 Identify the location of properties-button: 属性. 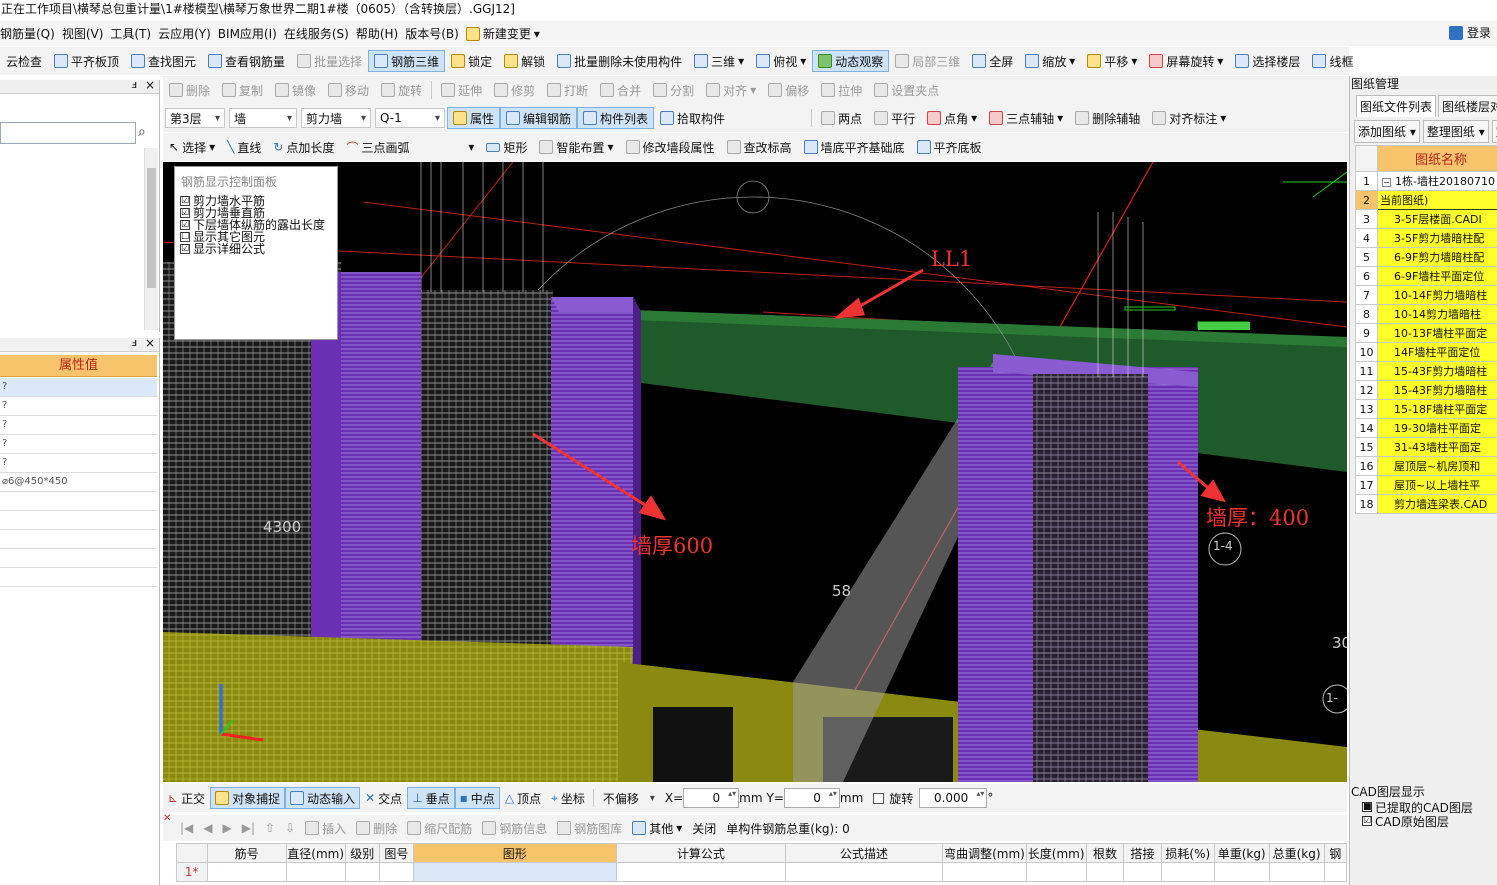
(474, 118).